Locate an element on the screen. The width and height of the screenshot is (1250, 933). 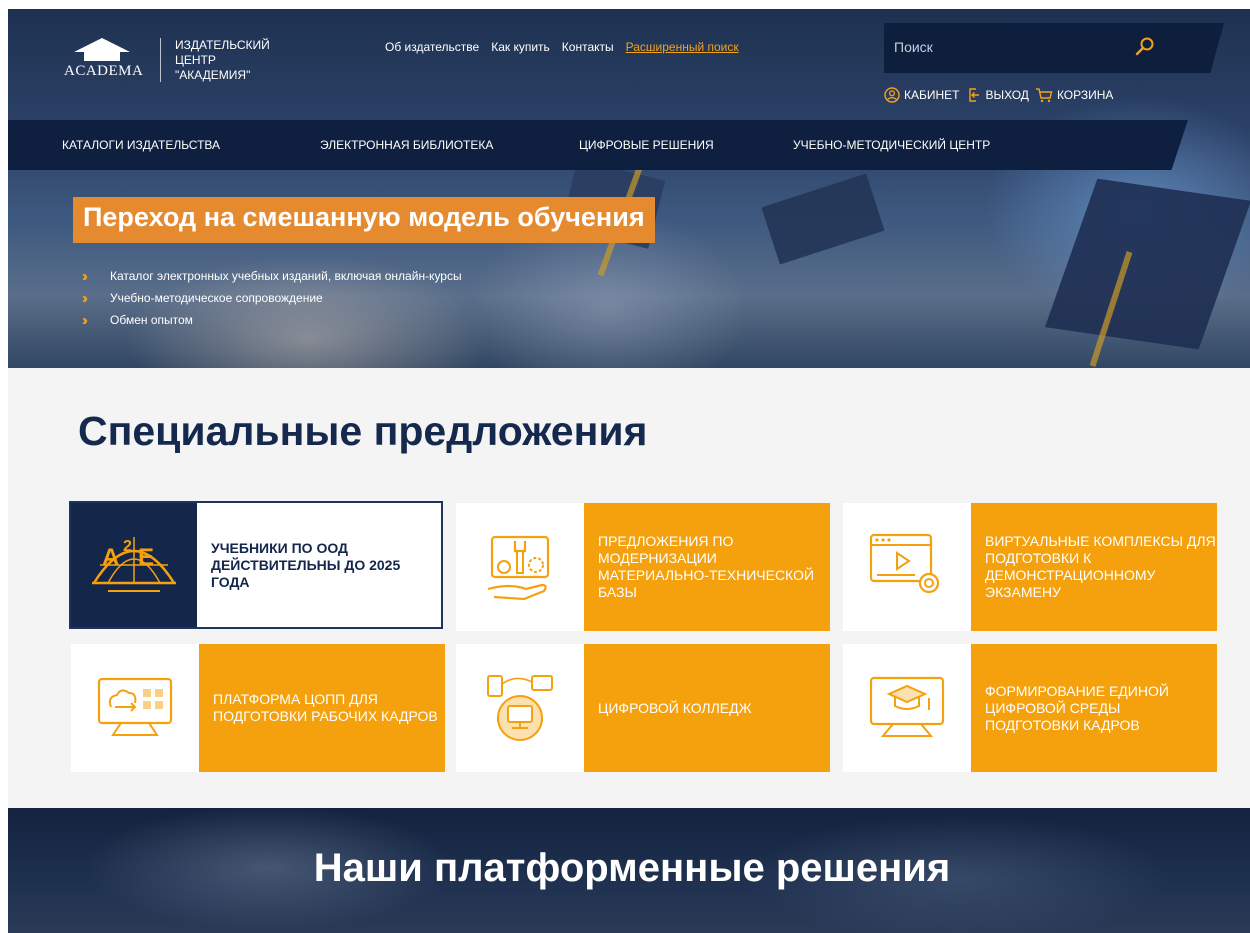
main-nav-digital: ЦИФРОВЫЕ РЕШЕНИЯ is located at coordinates (646, 145).